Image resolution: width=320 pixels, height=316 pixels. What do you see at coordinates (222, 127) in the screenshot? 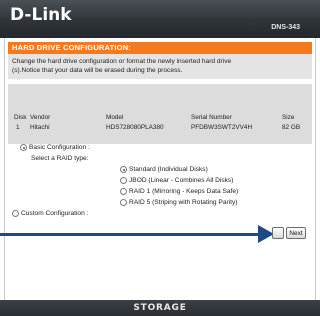
I see `cell-serial: PFDBW3SWT2VV4H` at bounding box center [222, 127].